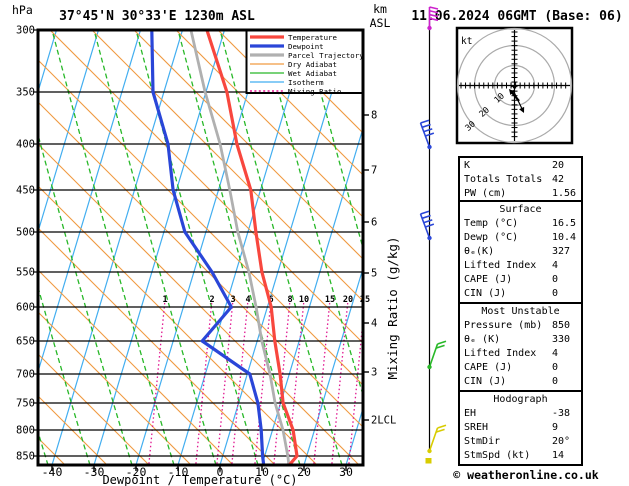 The width and height of the screenshot is (629, 486). What do you see at coordinates (326, 55) in the screenshot?
I see `legend-item-label: Parcel Trajectory` at bounding box center [326, 55].